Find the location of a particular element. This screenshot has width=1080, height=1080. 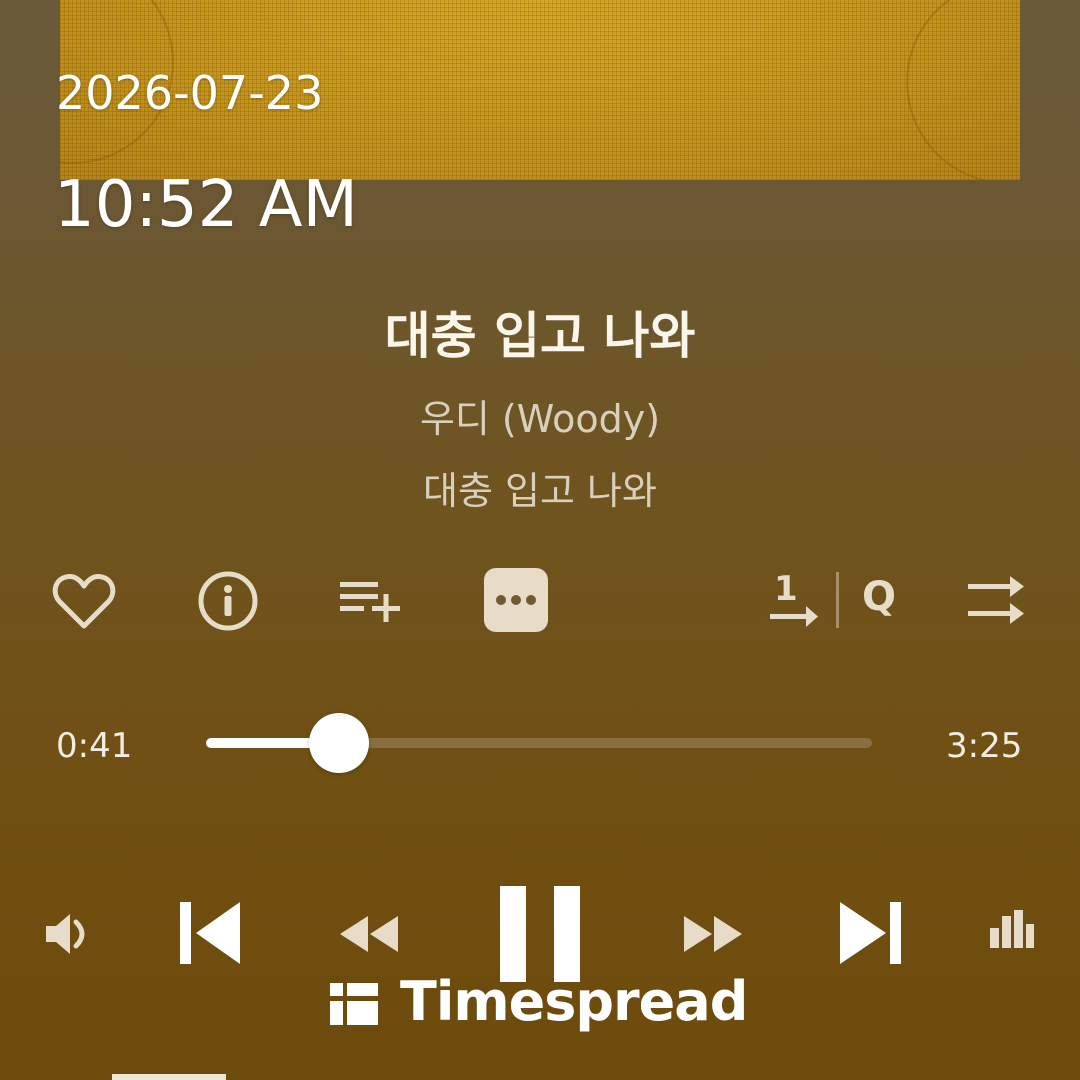

track-title: 대충 입고 나와 is located at coordinates (540, 336).